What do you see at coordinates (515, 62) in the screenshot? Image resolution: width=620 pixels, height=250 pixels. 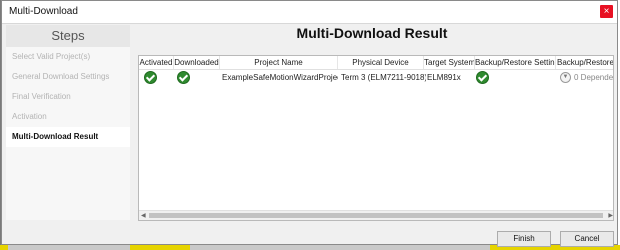 I see `column-header-backup-restore-settings: Backup/Restore Settings` at bounding box center [515, 62].